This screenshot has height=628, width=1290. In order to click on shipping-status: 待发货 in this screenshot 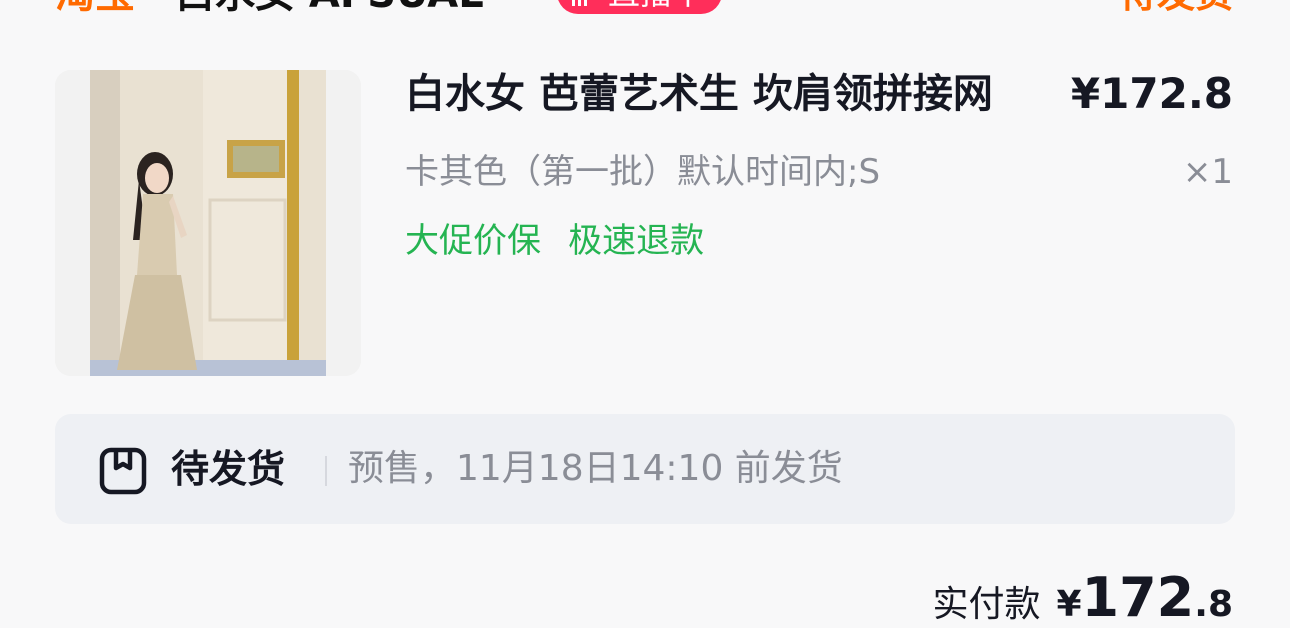, I will do `click(228, 469)`.